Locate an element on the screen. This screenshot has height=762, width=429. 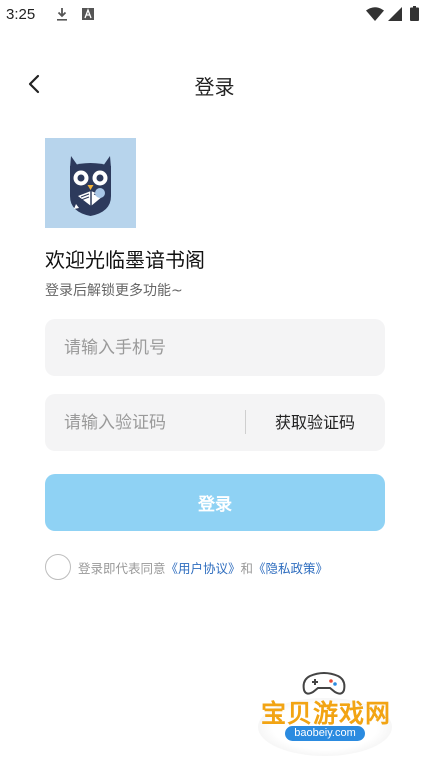
welcome-title: 欢迎光临墨谙书阁 is located at coordinates (125, 260).